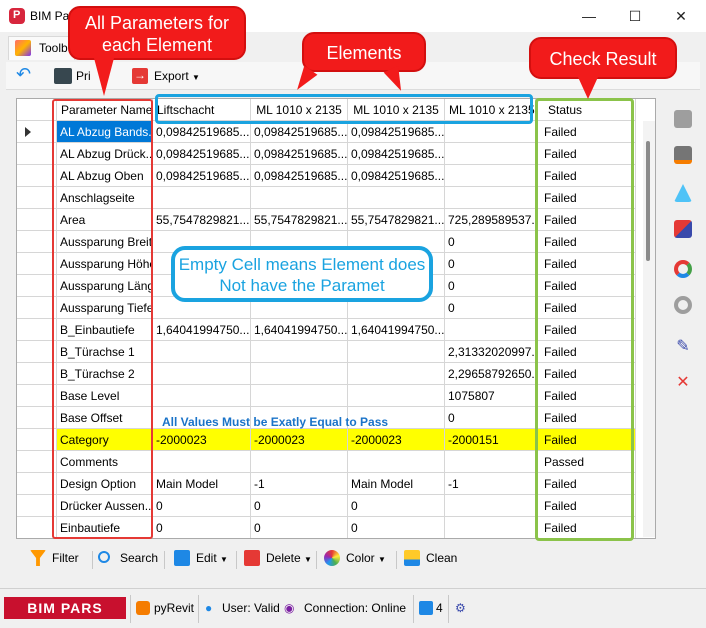 The image size is (706, 628). What do you see at coordinates (174, 608) in the screenshot?
I see `pyrevit-label: pyRevit` at bounding box center [174, 608].